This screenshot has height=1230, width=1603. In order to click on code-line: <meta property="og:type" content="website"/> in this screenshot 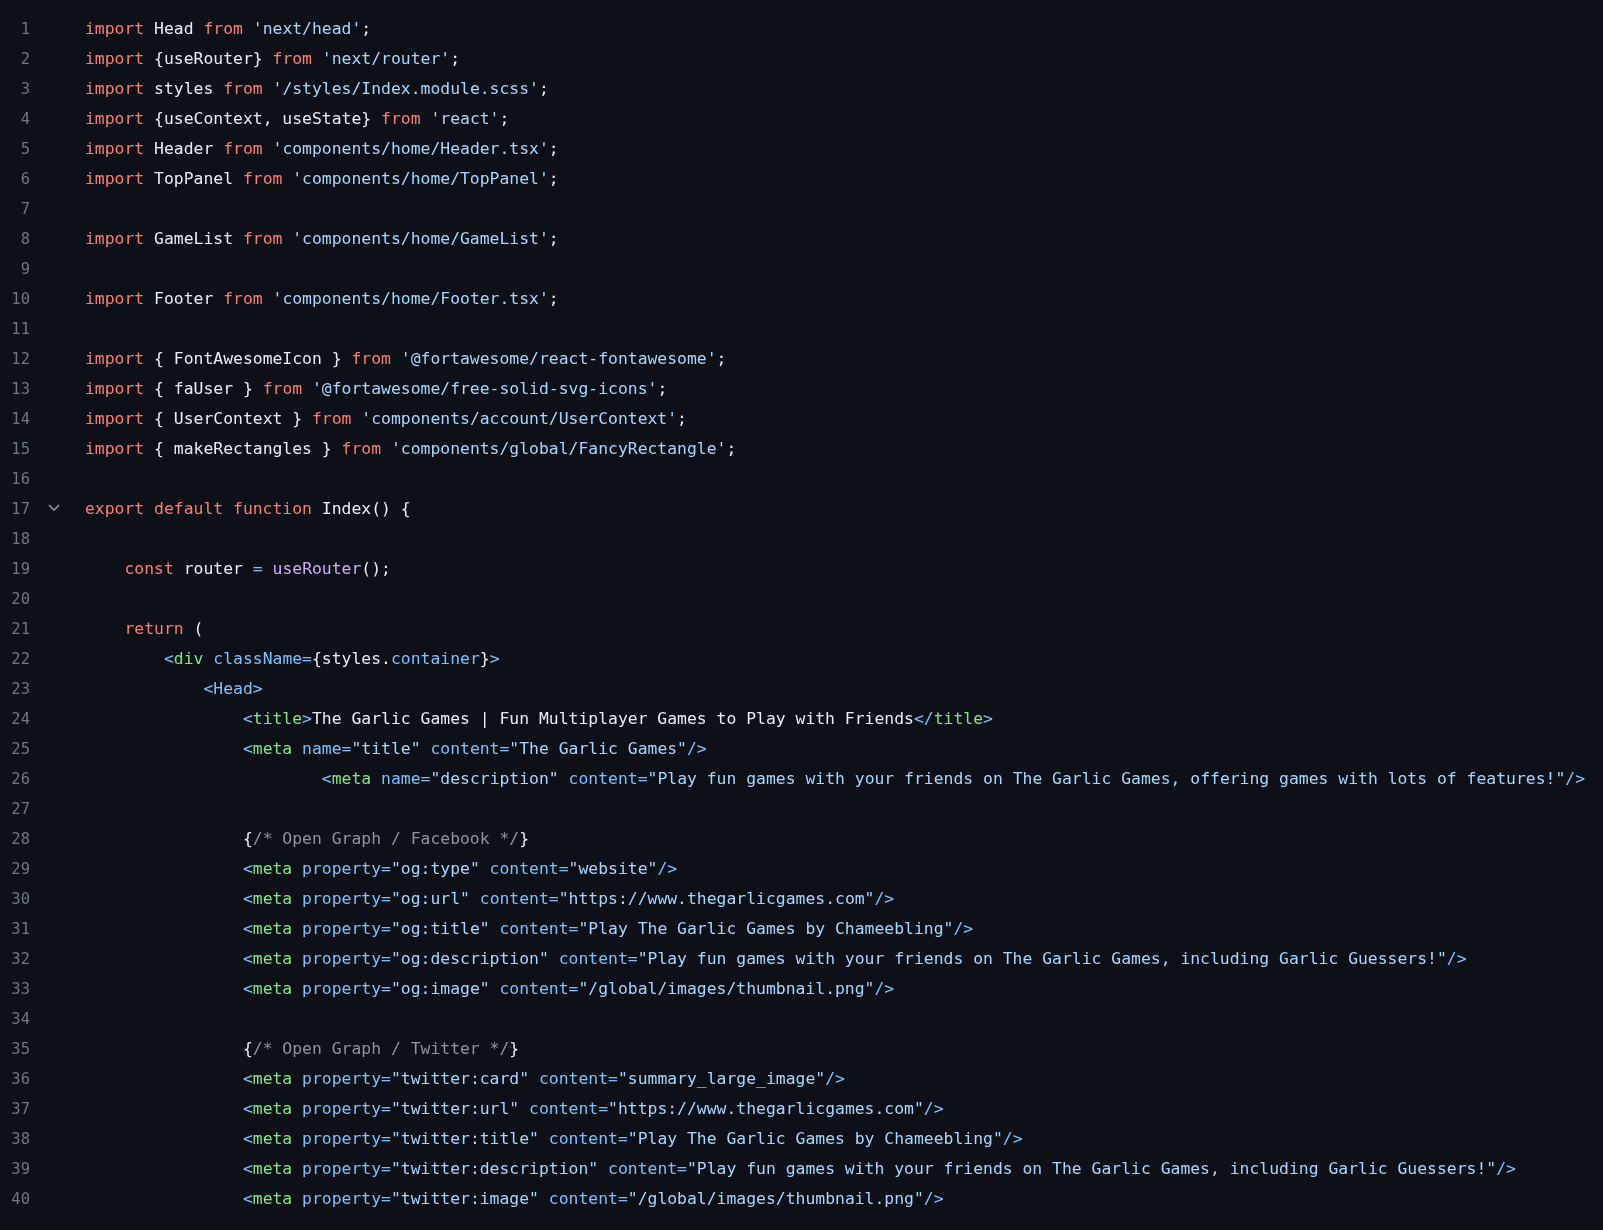, I will do `click(460, 869)`.